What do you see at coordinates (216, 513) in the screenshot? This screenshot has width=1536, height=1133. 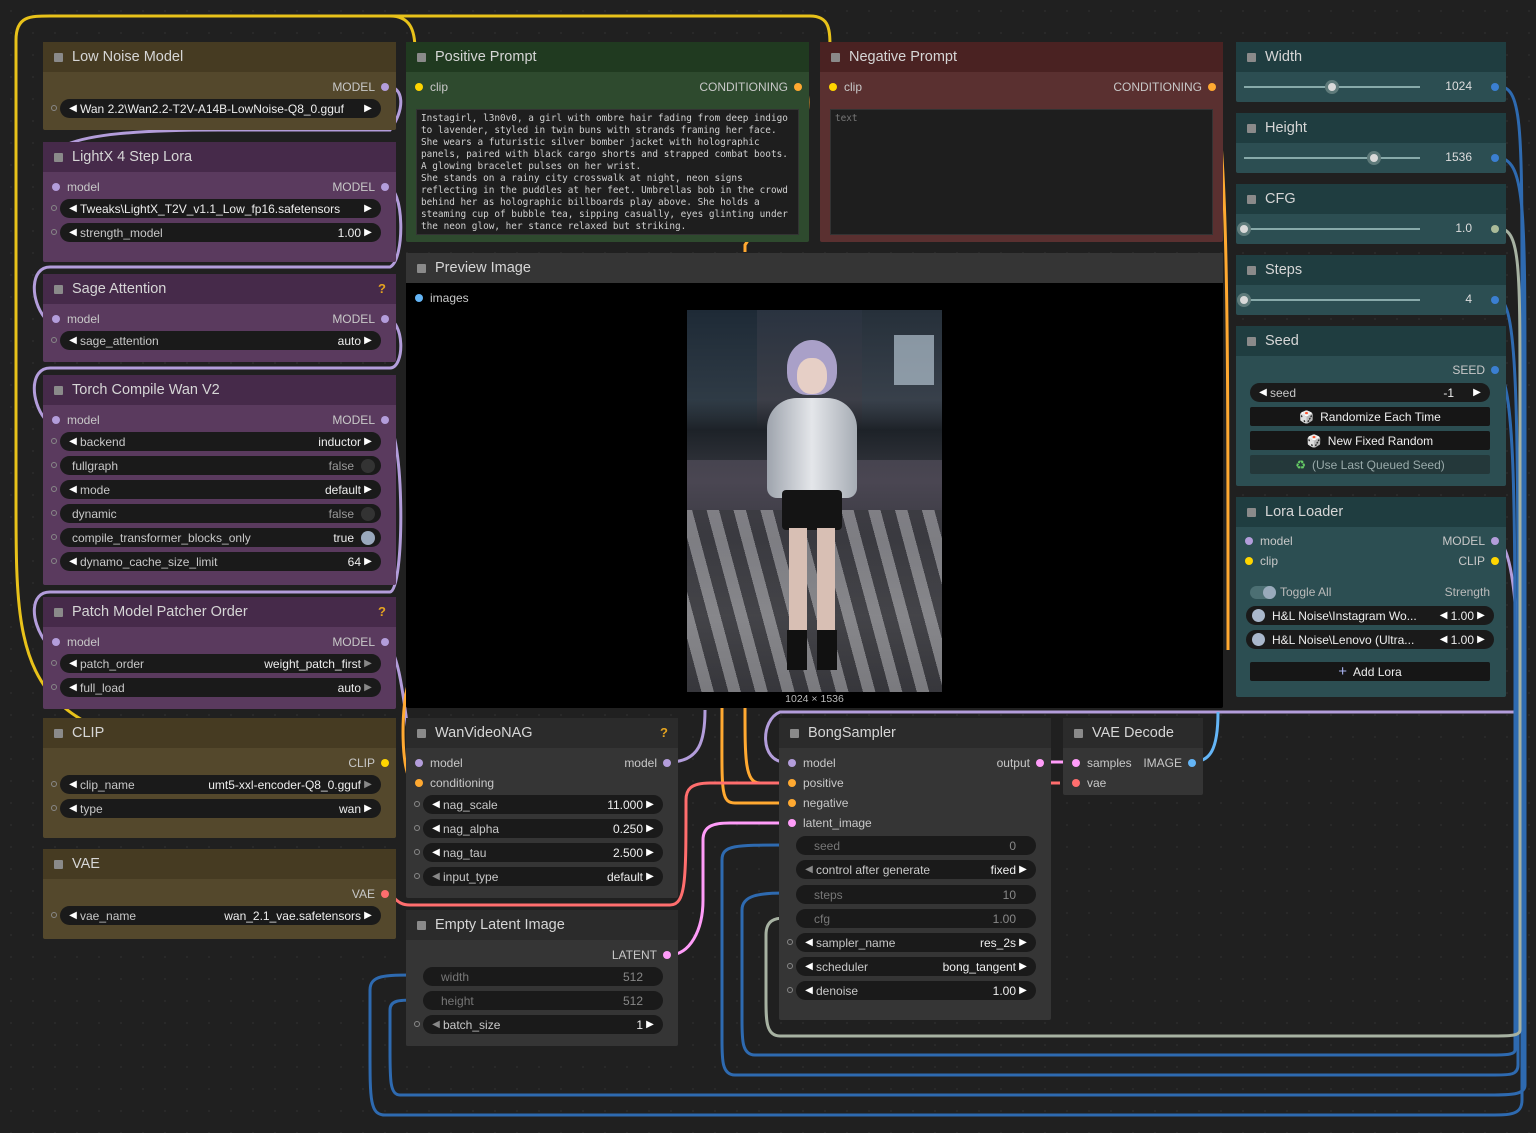 I see `dynamic-toggle: dynamic false` at bounding box center [216, 513].